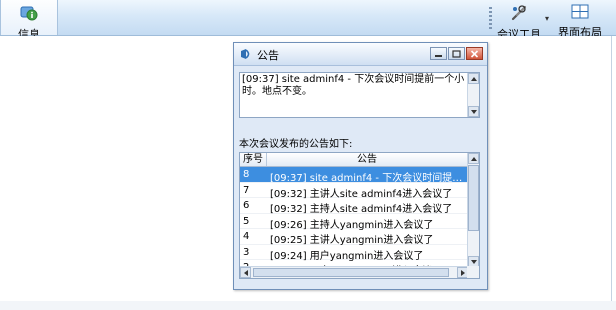  I want to click on notice-scrollbar, so click(473, 95).